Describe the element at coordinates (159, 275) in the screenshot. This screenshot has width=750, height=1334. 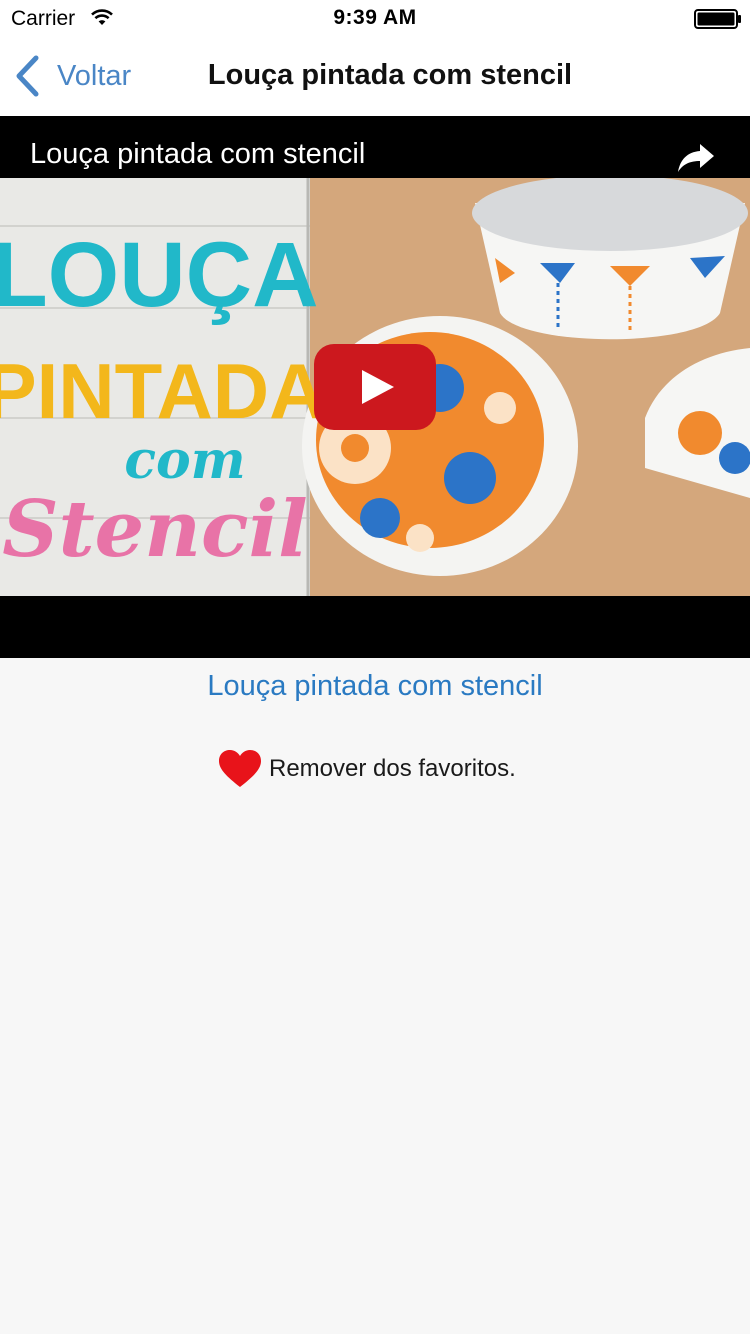
I see `thumbnail-text-line1: LOUÇA` at that location.